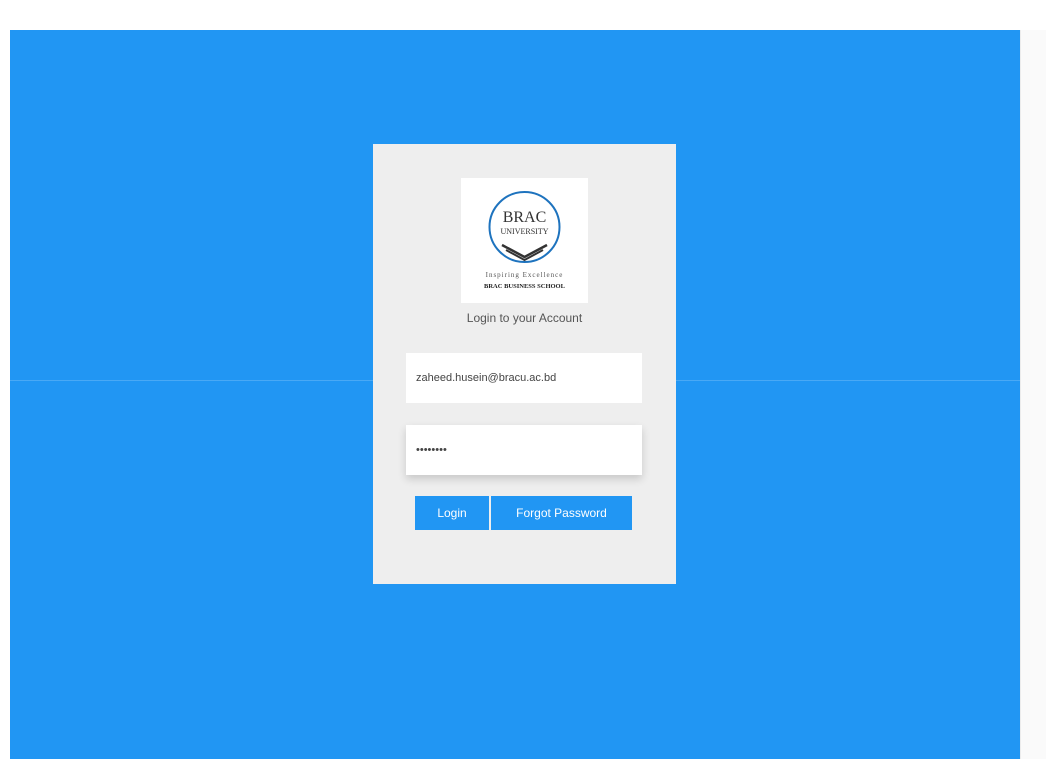 The width and height of the screenshot is (1046, 759). What do you see at coordinates (452, 513) in the screenshot?
I see `login-button: Login` at bounding box center [452, 513].